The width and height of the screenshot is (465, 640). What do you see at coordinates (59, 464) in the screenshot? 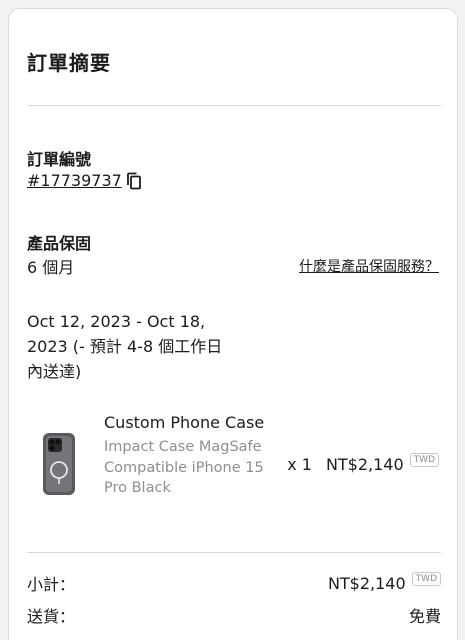
I see `phone-case-image` at bounding box center [59, 464].